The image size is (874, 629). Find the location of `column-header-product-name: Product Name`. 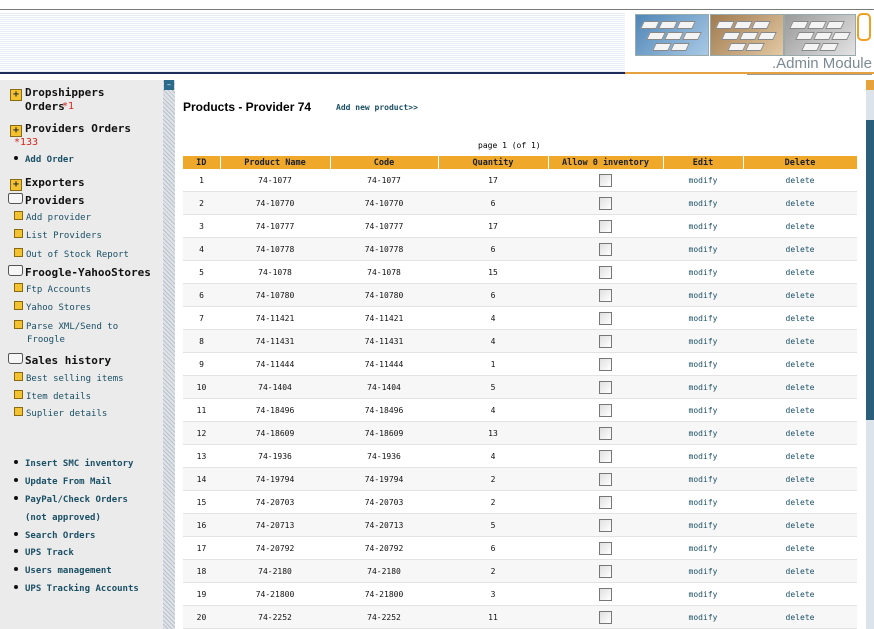

column-header-product-name: Product Name is located at coordinates (275, 162).